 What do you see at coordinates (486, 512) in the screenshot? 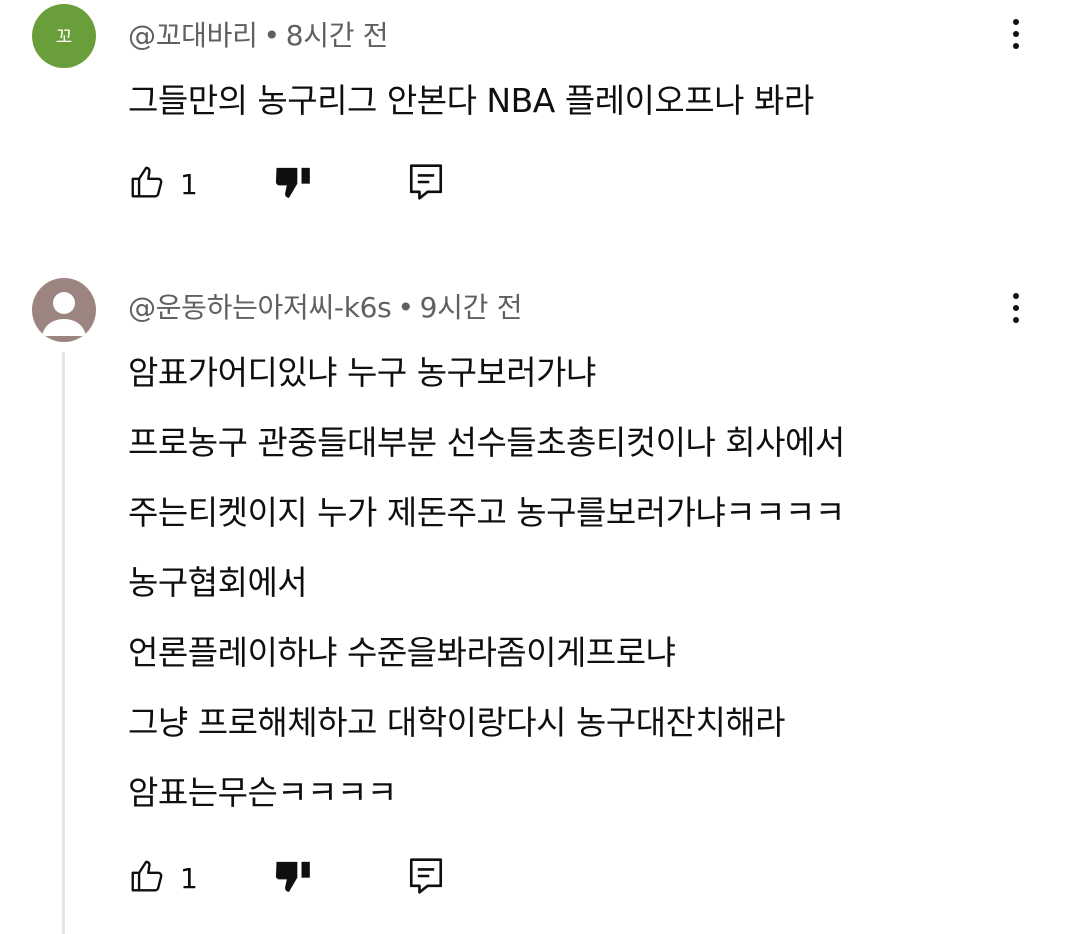
I see `comment-text-line: 주는티켓이지 누가 제돈주고 농구를보러가냐ㅋㅋㅋㅋ` at bounding box center [486, 512].